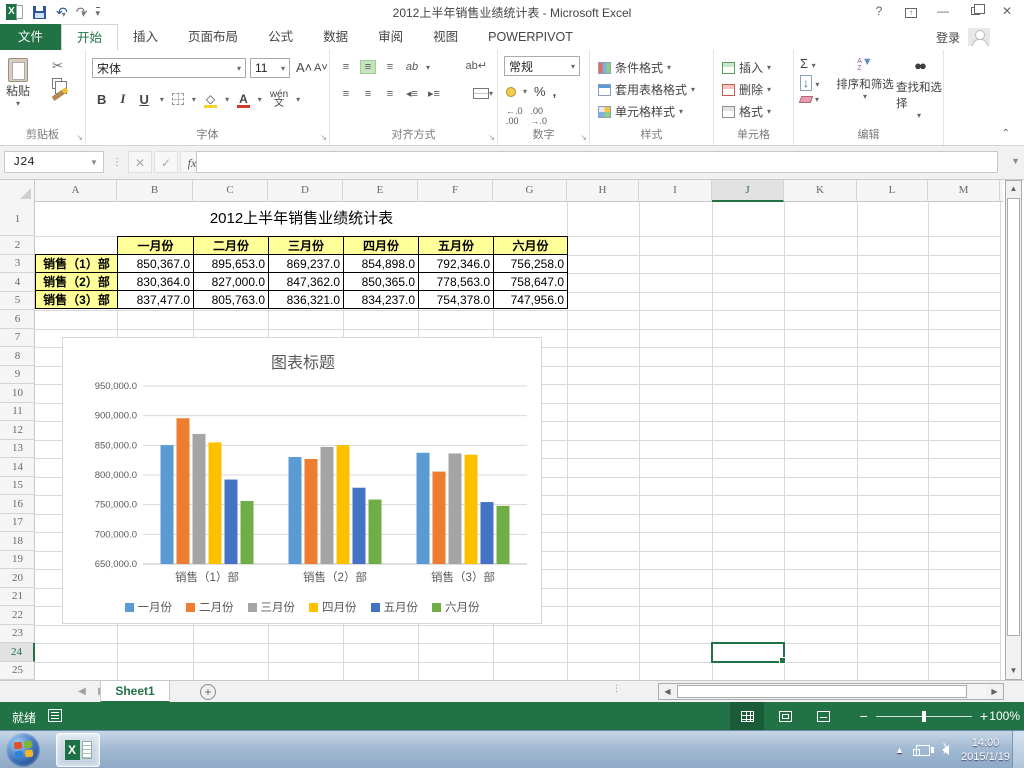 The height and width of the screenshot is (768, 1024). I want to click on bottom-align-icon: ≡, so click(390, 67).